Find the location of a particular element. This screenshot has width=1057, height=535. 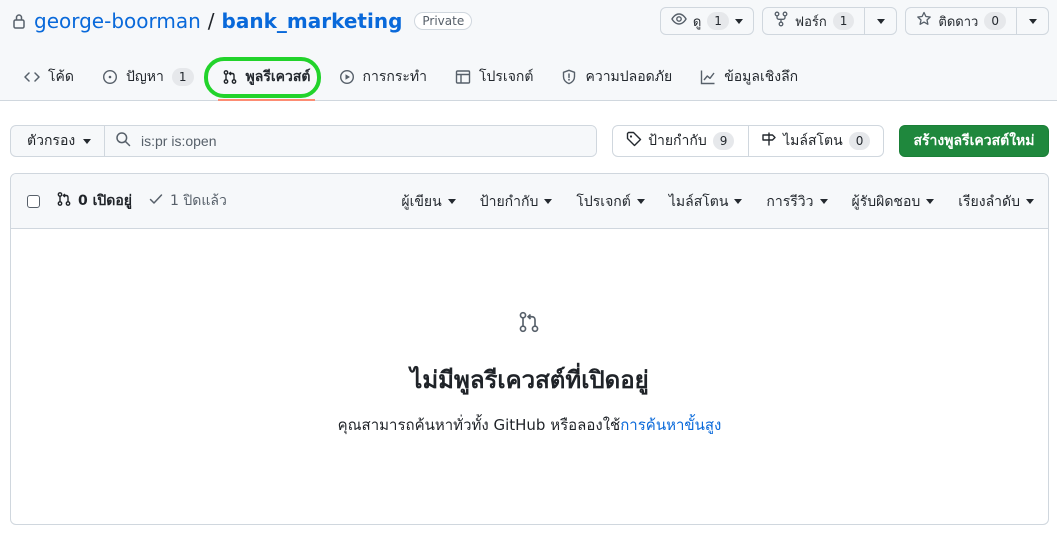

closed-filter-link: 1 ปิดแล้ว is located at coordinates (187, 201).